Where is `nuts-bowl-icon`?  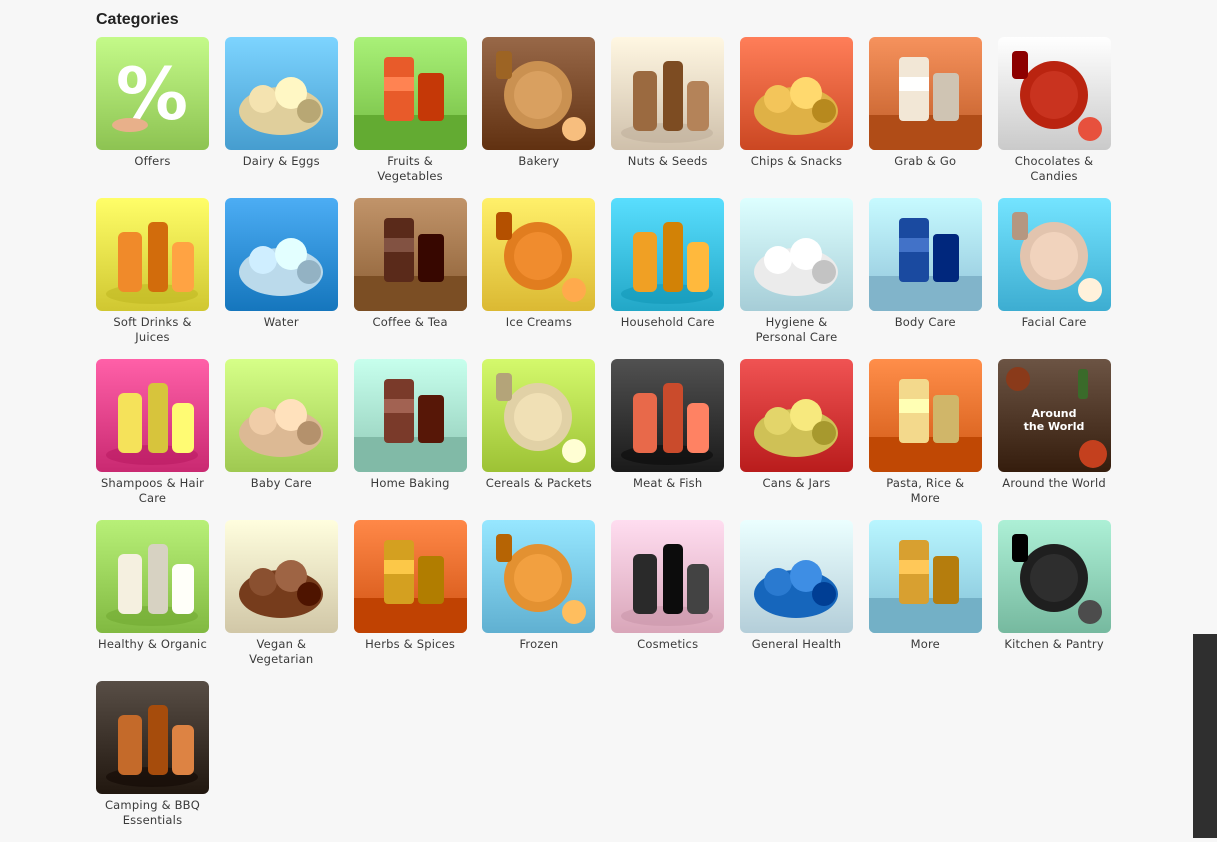 nuts-bowl-icon is located at coordinates (668, 93).